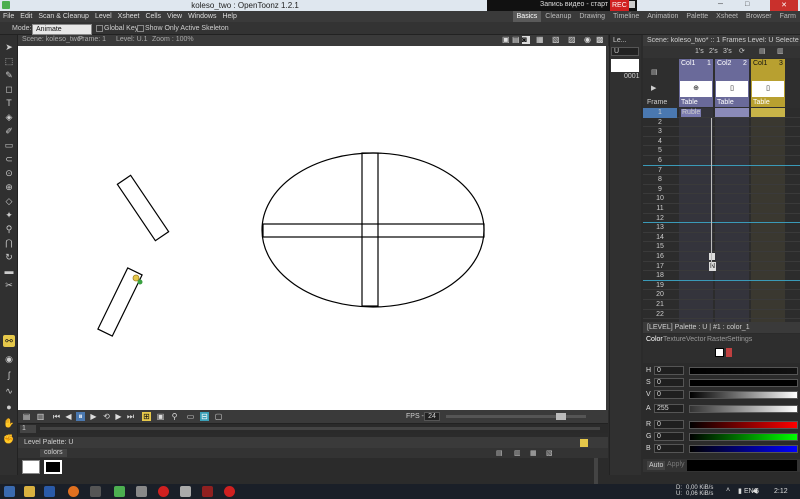 This screenshot has width=800, height=499. Describe the element at coordinates (540, 40) in the screenshot. I see `preview-icon: ▦` at that location.